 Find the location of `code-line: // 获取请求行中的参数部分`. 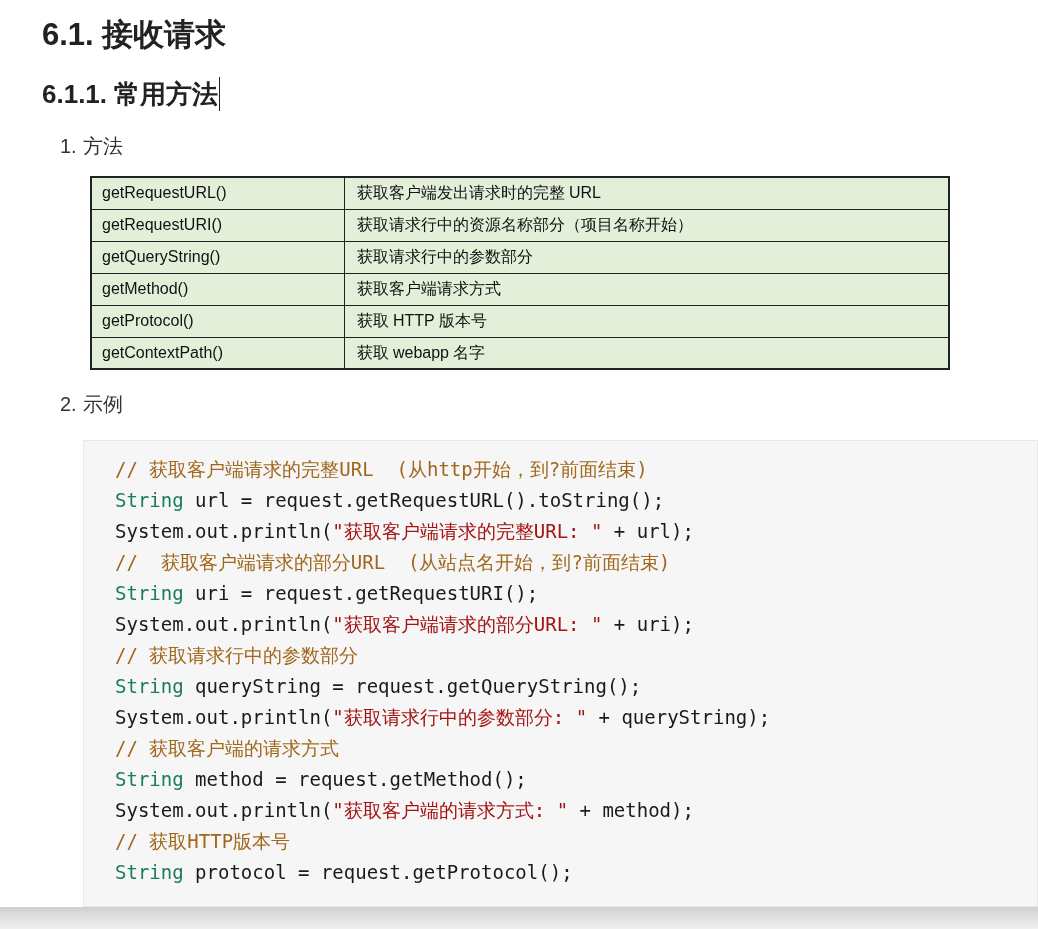

code-line: // 获取请求行中的参数部分 is located at coordinates (237, 655).